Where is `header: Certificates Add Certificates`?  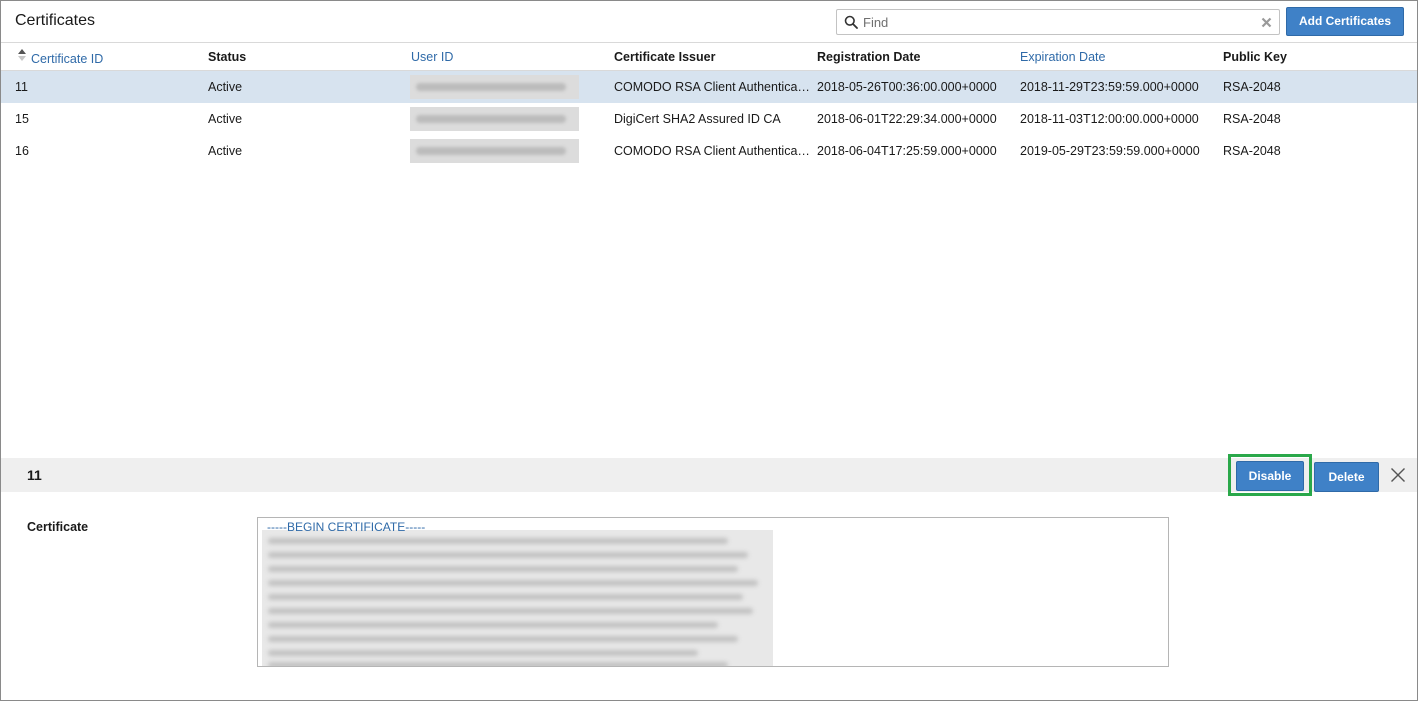 header: Certificates Add Certificates is located at coordinates (709, 22).